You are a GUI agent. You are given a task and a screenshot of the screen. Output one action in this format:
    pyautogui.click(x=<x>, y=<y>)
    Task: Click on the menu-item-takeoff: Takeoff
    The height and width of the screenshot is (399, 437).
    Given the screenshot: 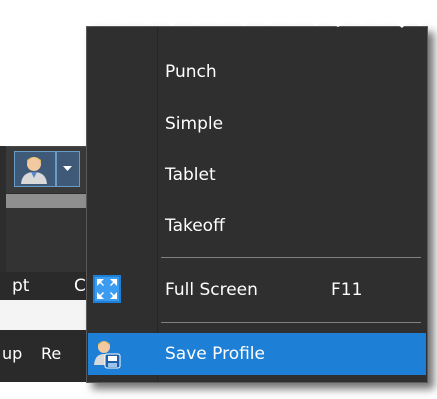 What is the action you would take?
    pyautogui.click(x=257, y=226)
    